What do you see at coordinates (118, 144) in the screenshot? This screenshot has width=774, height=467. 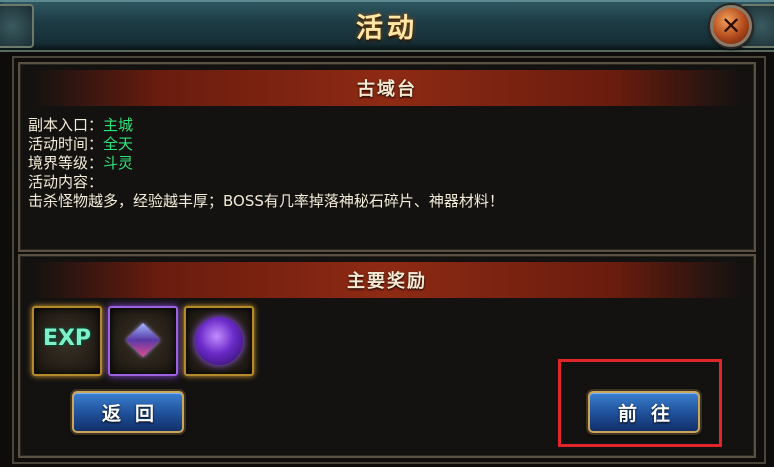 I see `time-value: 全天` at bounding box center [118, 144].